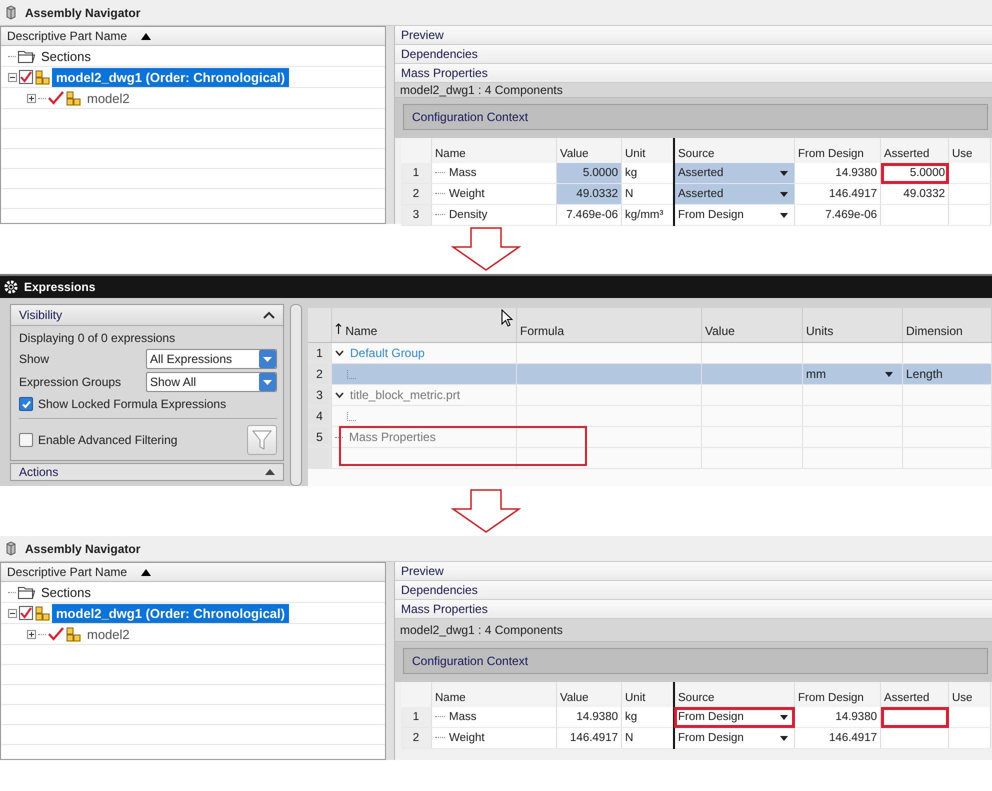 This screenshot has width=992, height=791. What do you see at coordinates (97, 338) in the screenshot?
I see `expression-count: Displaying 0 of 0 expressions` at bounding box center [97, 338].